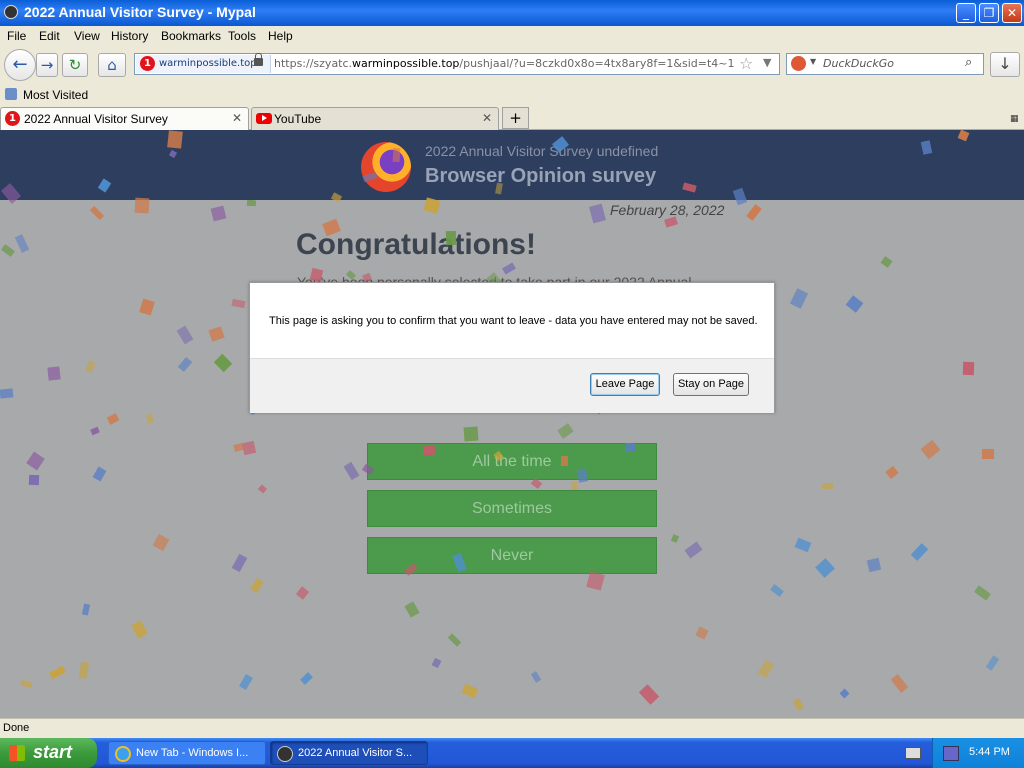 Image resolution: width=1024 pixels, height=768 pixels. Describe the element at coordinates (1014, 119) in the screenshot. I see `tab-list-icon: ▦` at that location.